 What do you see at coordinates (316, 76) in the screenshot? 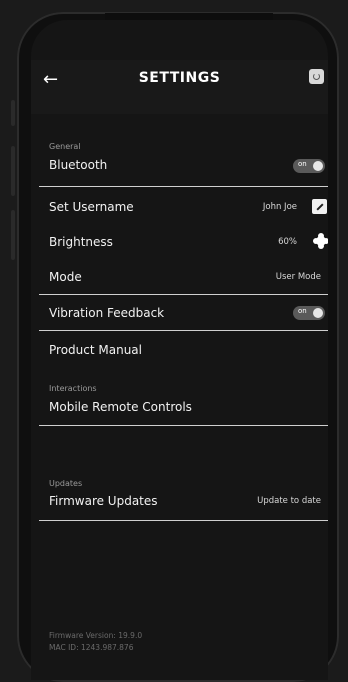
I see `power-icon` at bounding box center [316, 76].